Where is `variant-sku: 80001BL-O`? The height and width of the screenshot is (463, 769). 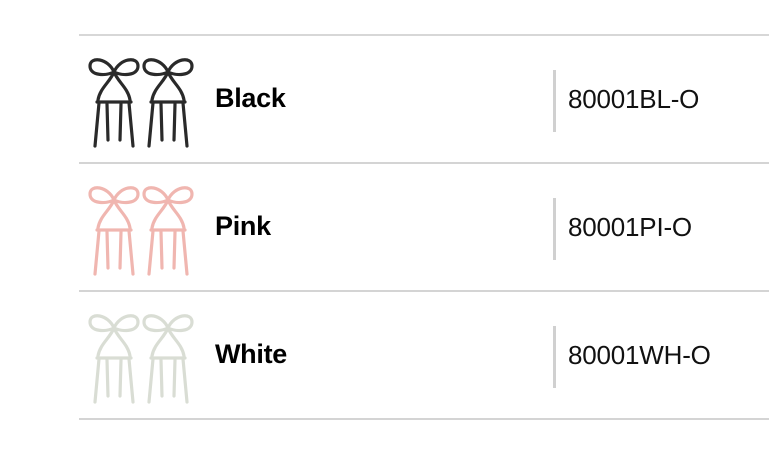 variant-sku: 80001BL-O is located at coordinates (634, 99).